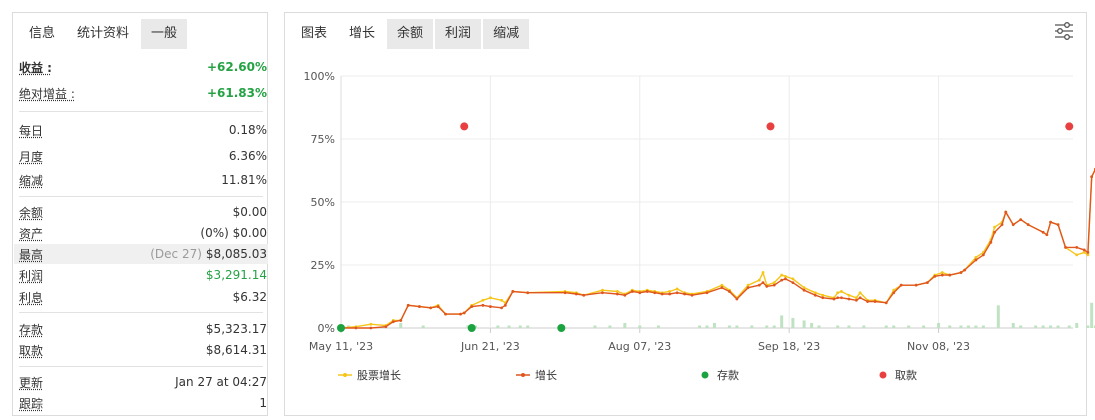 The image size is (1095, 420). Describe the element at coordinates (103, 34) in the screenshot. I see `tab-statistics: 统计资料` at that location.